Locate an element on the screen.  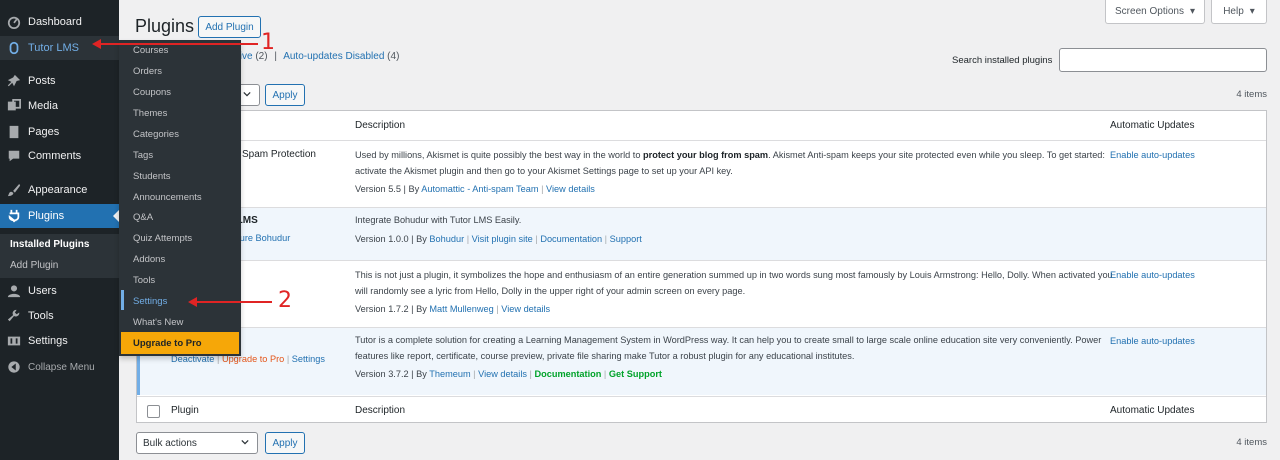
wrench-icon is located at coordinates (14, 316).